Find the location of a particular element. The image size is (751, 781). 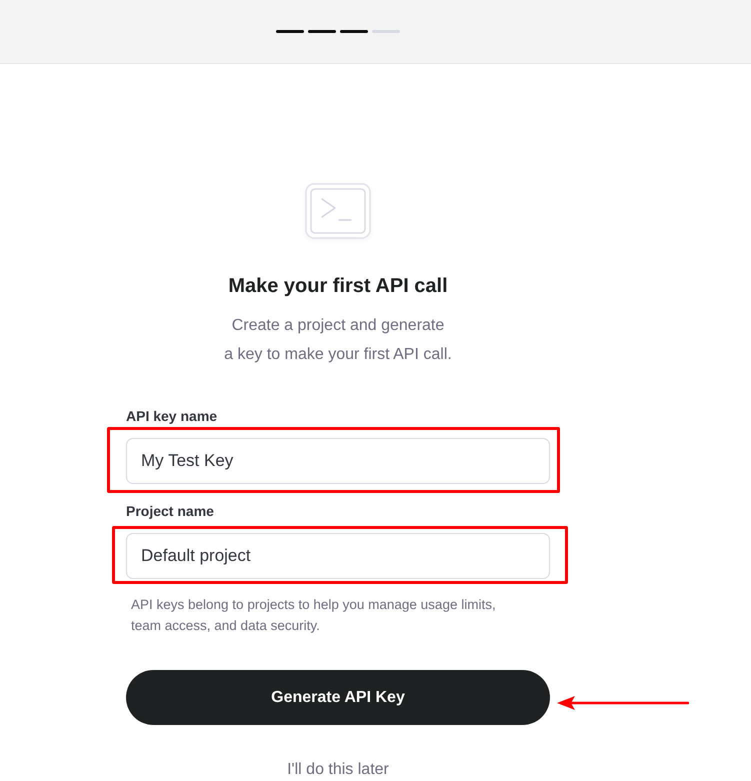

terminal-icon is located at coordinates (338, 211).